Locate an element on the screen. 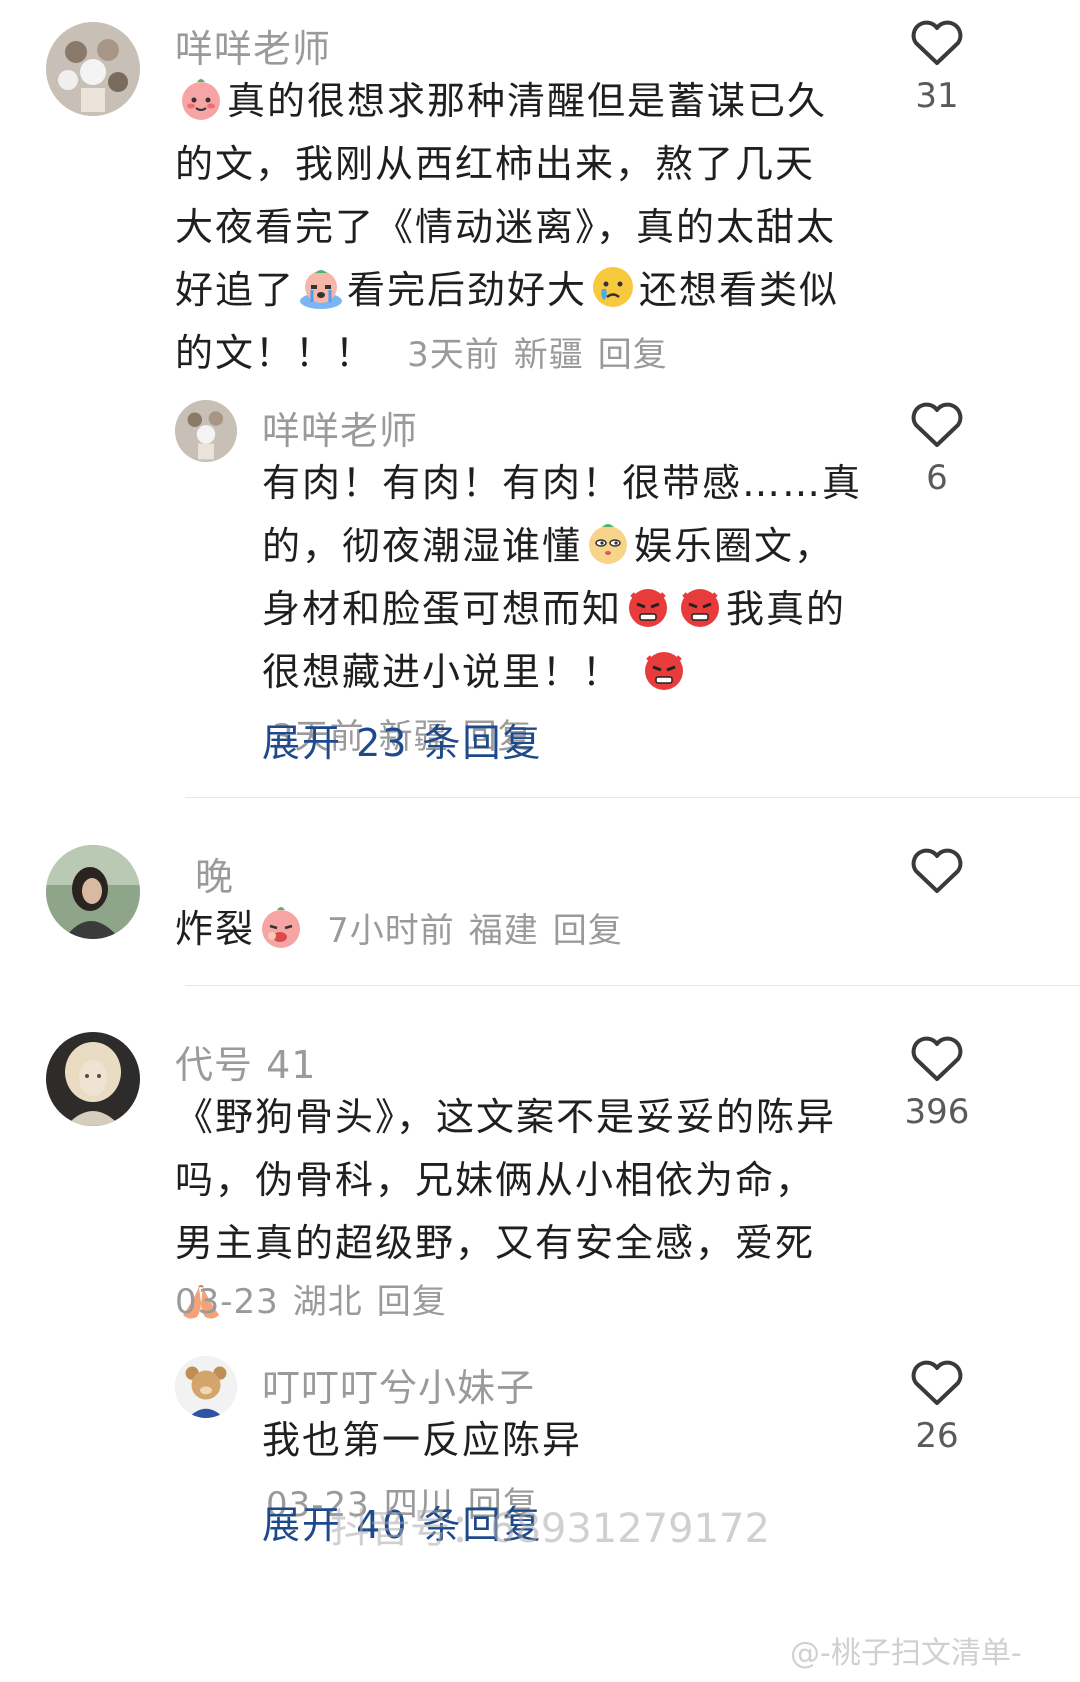 This screenshot has height=1682, width=1080. like-count: 31 is located at coordinates (937, 96).